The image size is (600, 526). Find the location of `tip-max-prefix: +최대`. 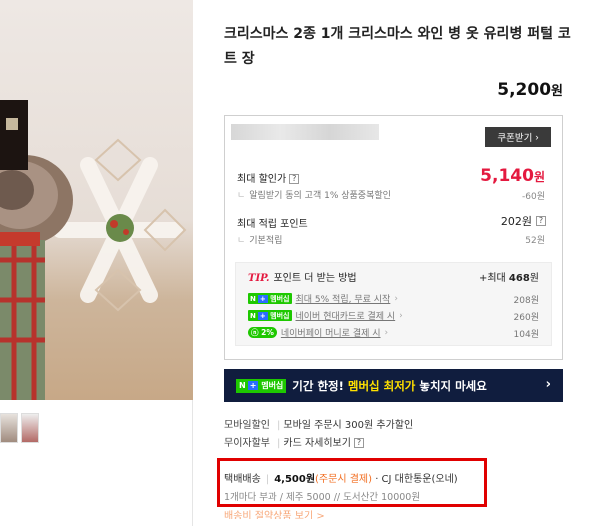

tip-max-prefix: +최대 is located at coordinates (492, 278).